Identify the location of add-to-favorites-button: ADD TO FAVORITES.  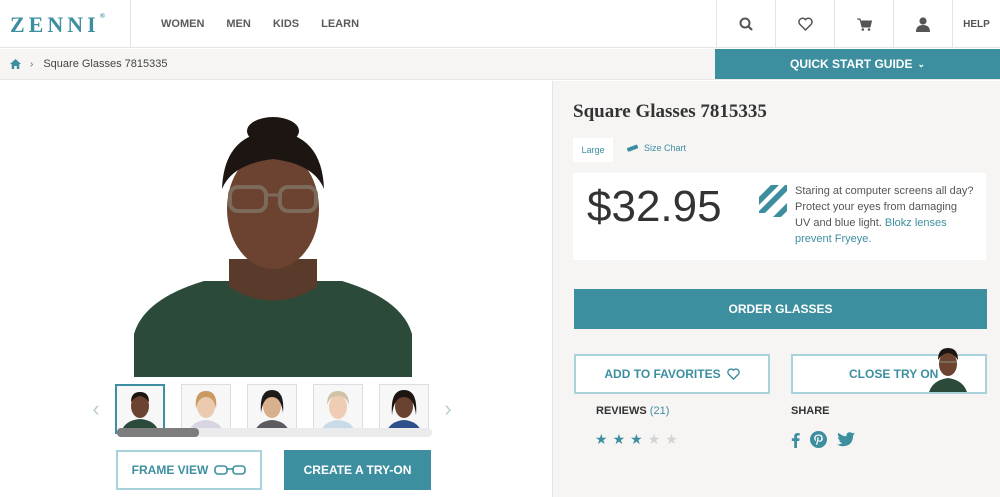
(672, 374).